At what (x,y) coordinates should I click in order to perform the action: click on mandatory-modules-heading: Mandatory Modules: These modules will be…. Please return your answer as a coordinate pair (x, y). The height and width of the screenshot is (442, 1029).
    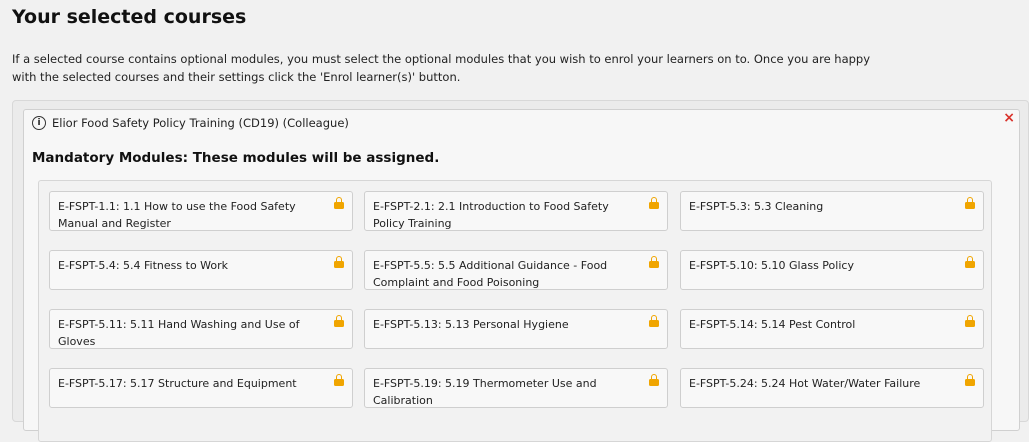
    Looking at the image, I should click on (236, 158).